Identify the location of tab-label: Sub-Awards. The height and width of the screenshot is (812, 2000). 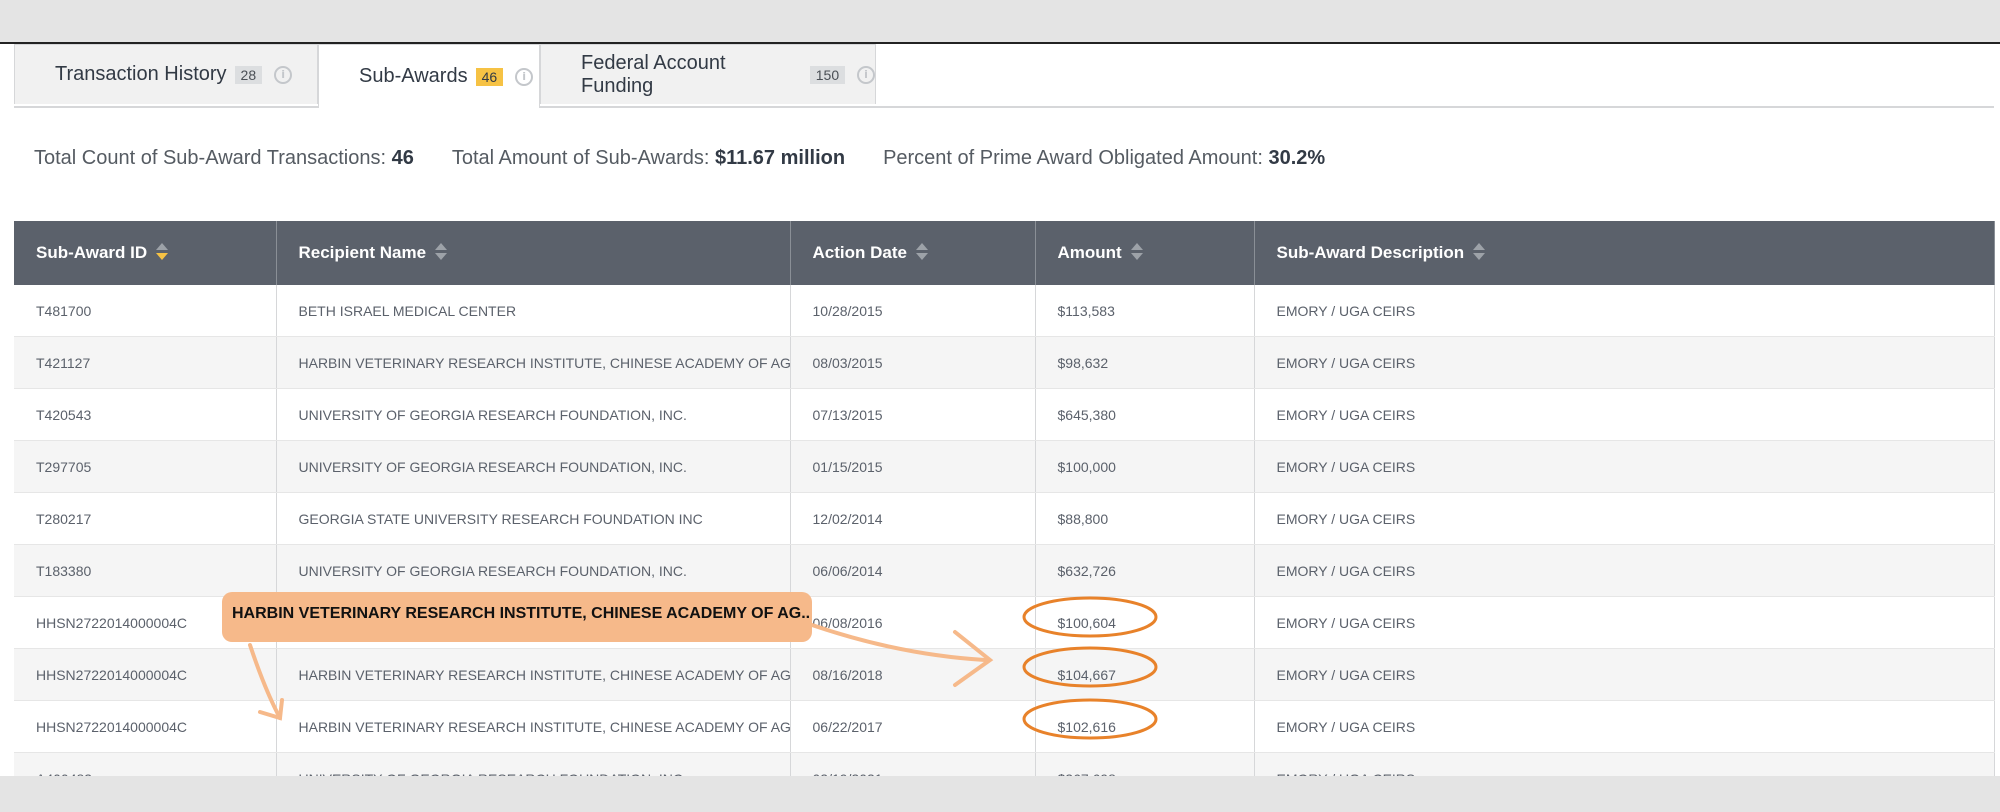
(413, 76).